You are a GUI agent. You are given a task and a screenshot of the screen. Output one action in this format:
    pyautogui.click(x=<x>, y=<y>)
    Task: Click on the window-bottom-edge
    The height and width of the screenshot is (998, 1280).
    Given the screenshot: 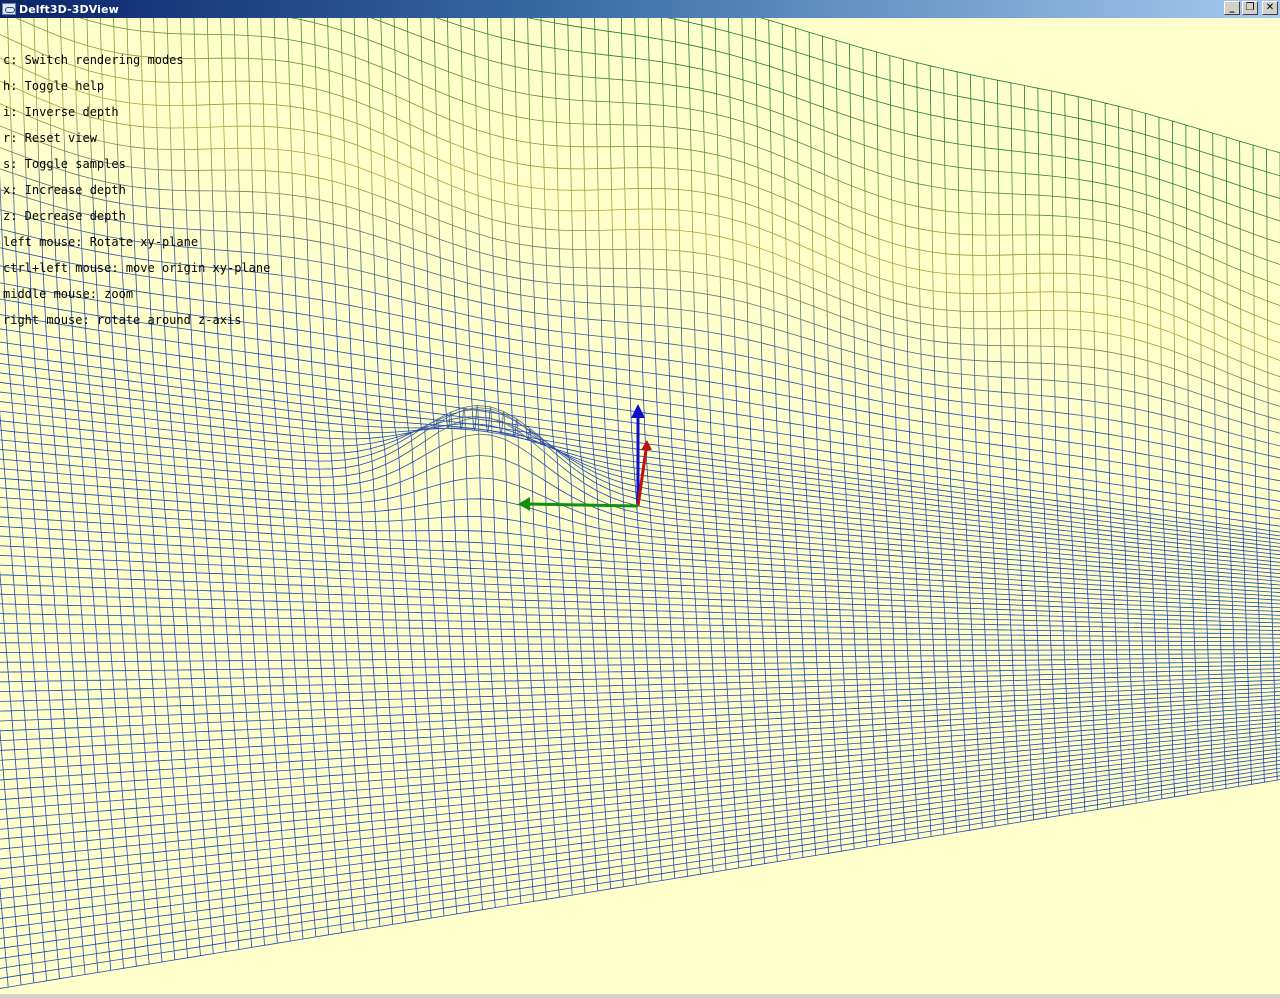 What is the action you would take?
    pyautogui.click(x=640, y=996)
    